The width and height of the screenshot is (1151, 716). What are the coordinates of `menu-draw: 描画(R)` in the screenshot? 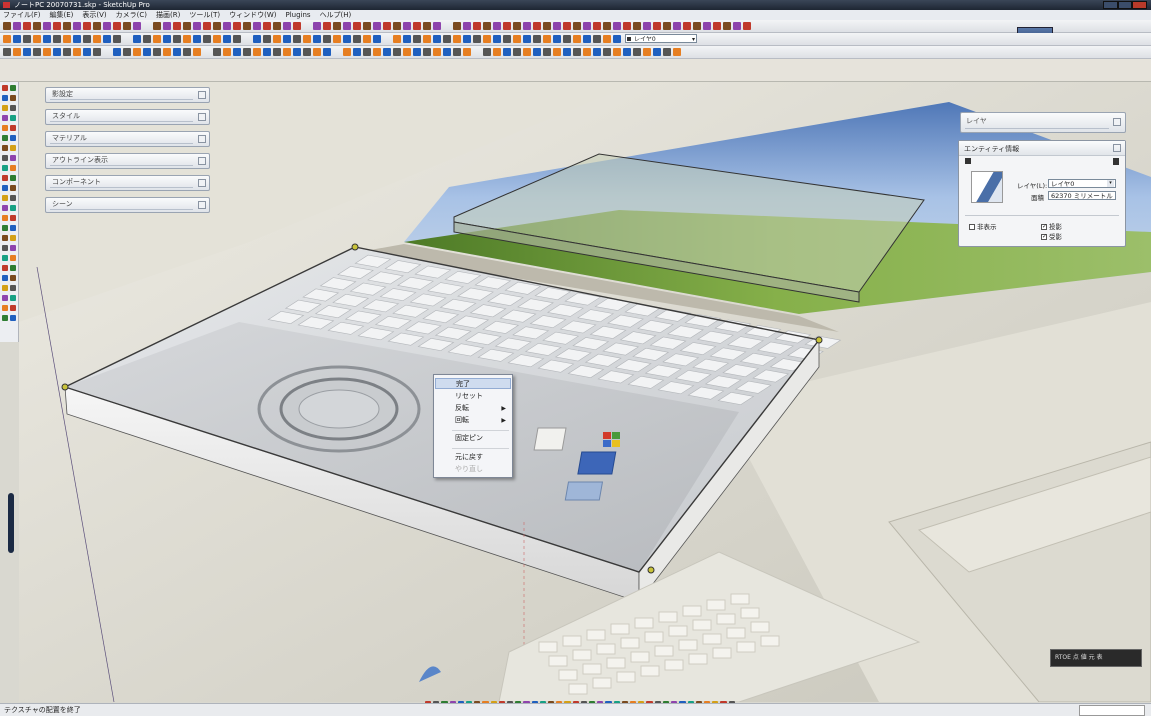 It's located at (168, 15).